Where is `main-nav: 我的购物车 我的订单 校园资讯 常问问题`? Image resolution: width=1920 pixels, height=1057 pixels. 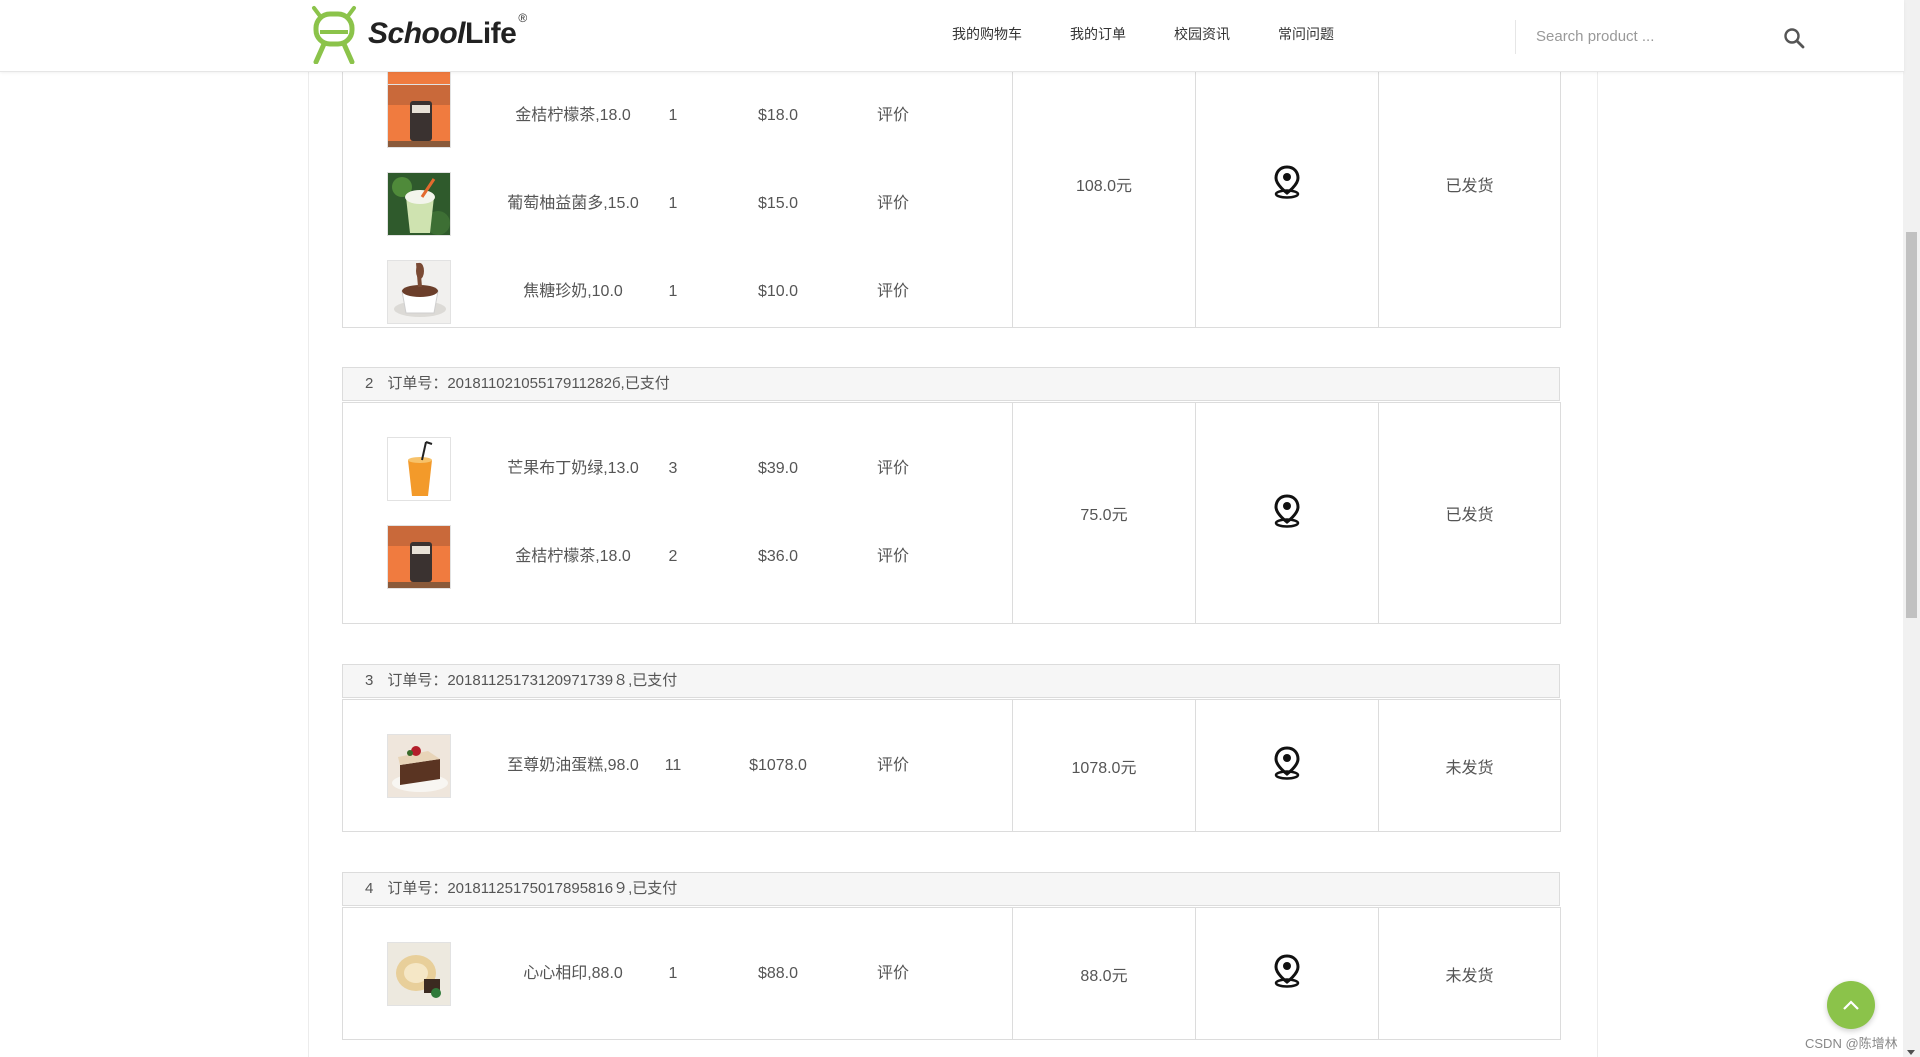
main-nav: 我的购物车 我的订单 校园资讯 常问问题 is located at coordinates (1167, 34).